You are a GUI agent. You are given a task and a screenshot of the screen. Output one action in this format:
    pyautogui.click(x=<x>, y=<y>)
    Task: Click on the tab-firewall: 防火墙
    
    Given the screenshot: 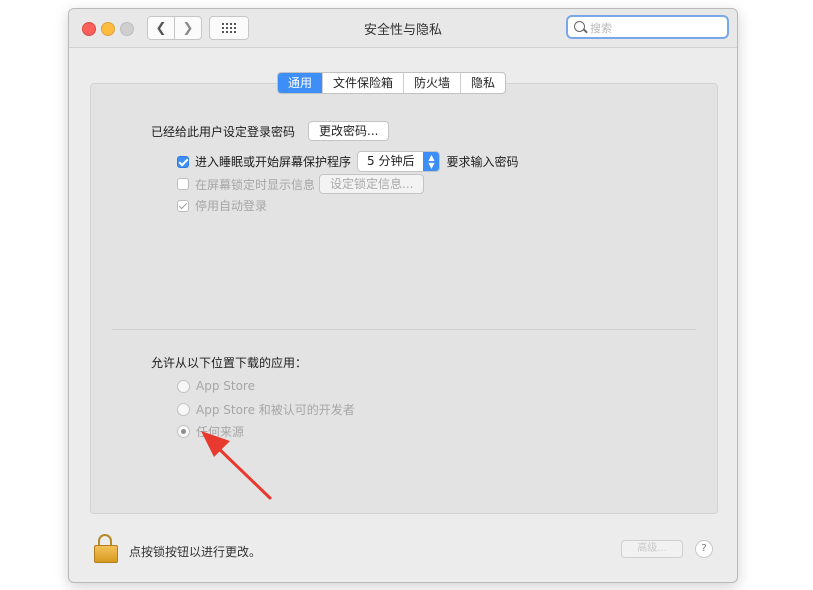 What is the action you would take?
    pyautogui.click(x=433, y=83)
    